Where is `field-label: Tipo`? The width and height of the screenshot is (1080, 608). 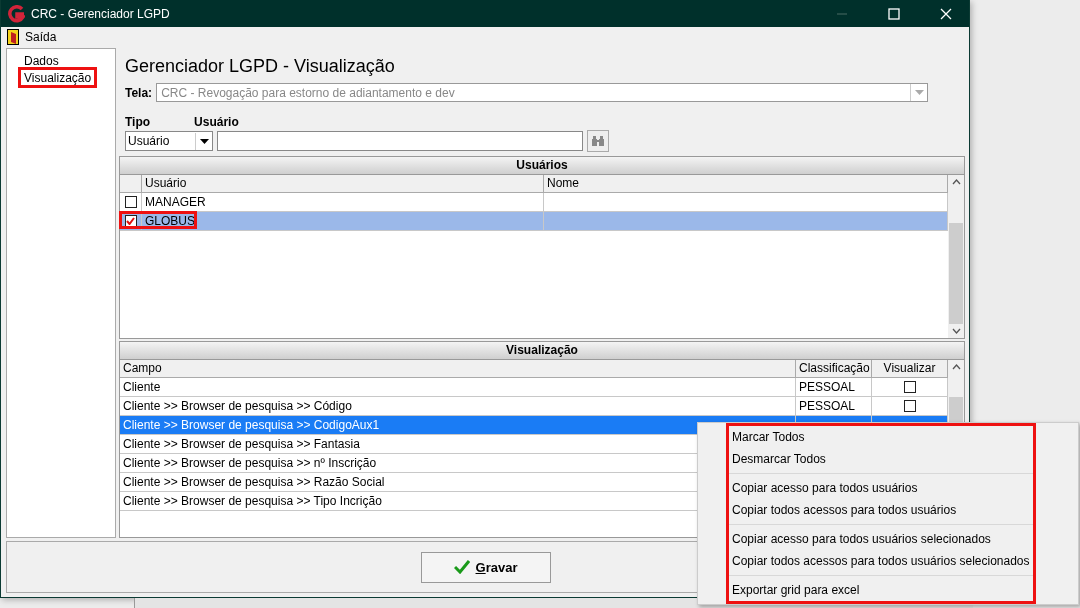
field-label: Tipo is located at coordinates (138, 122).